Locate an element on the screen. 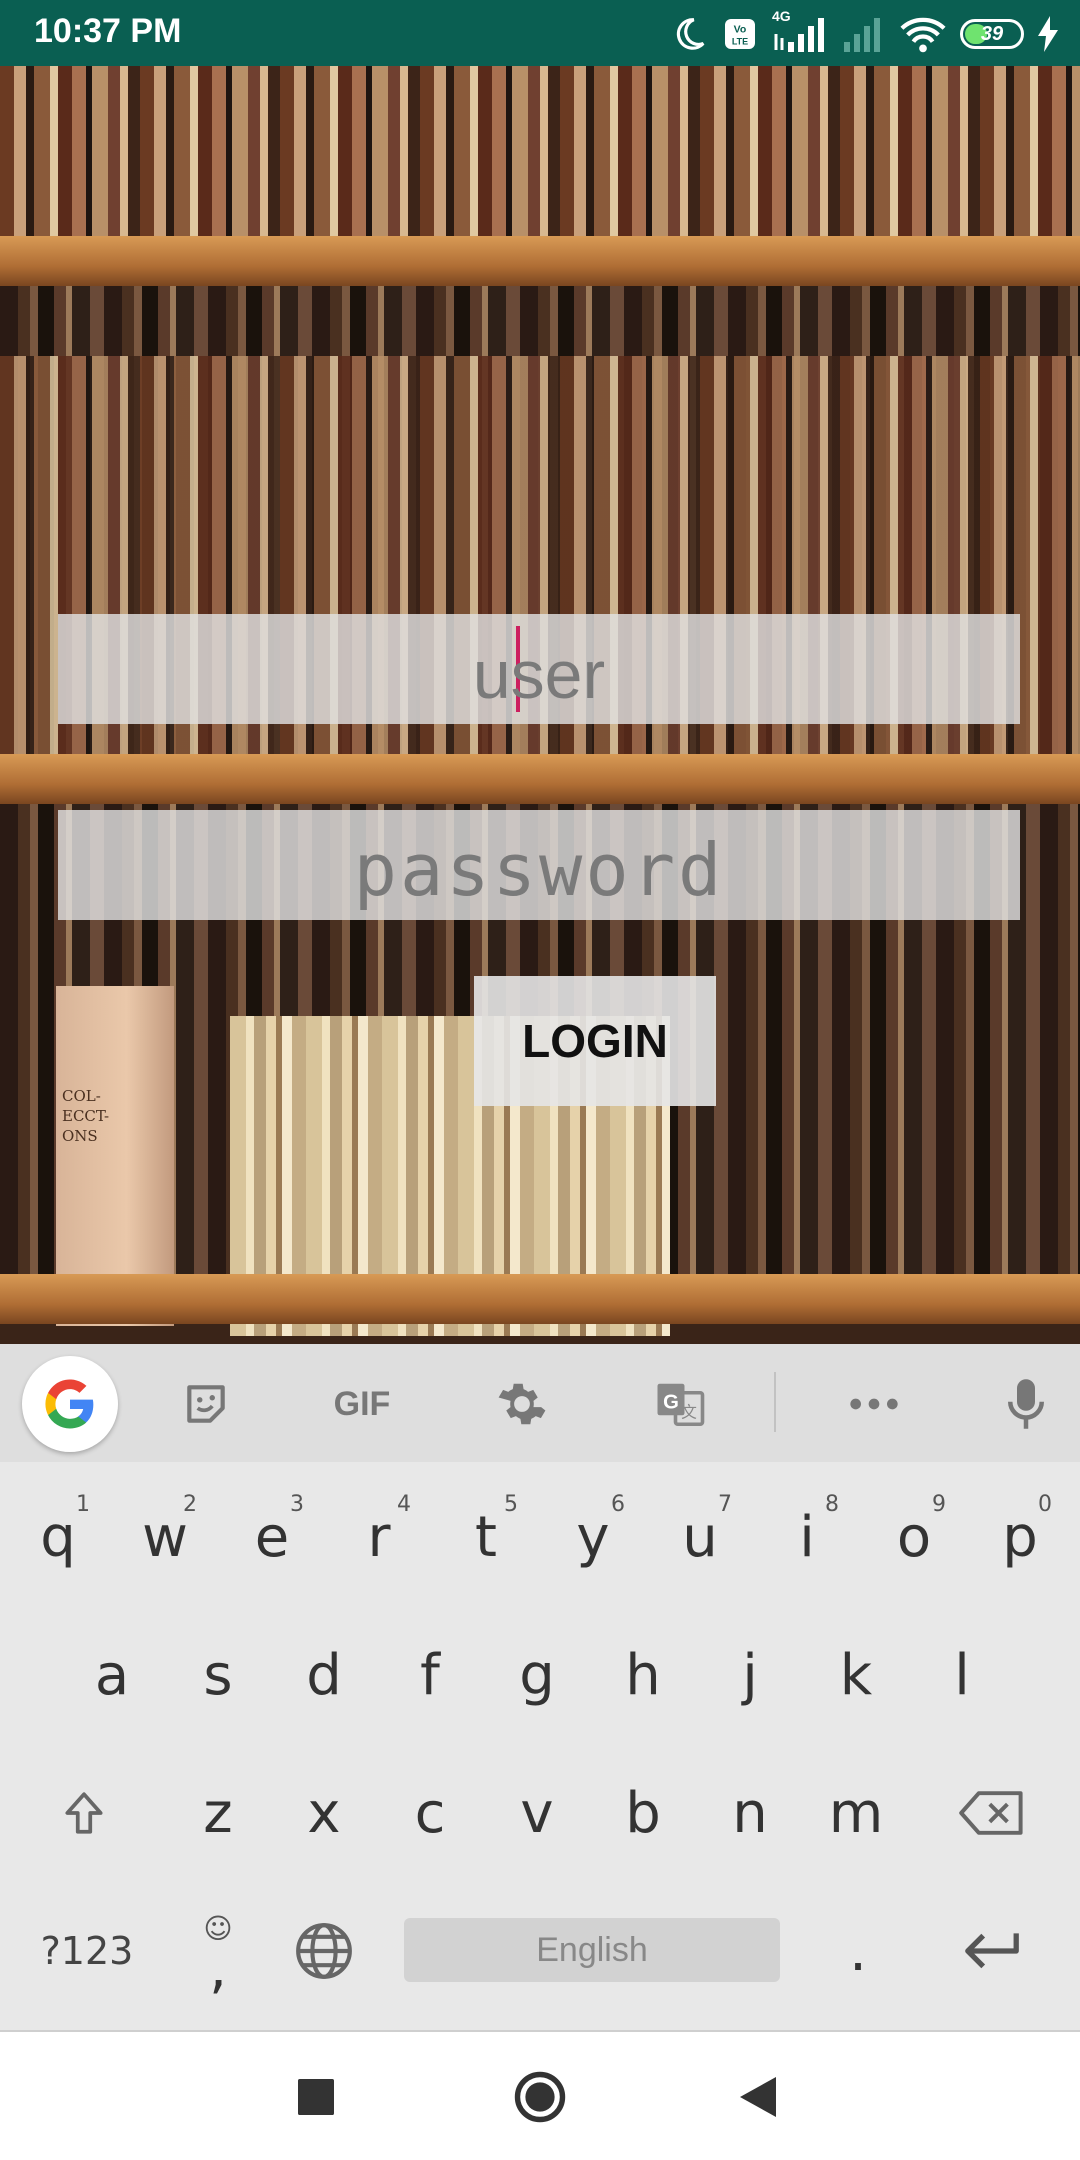 The width and height of the screenshot is (1080, 2160). key-s: s is located at coordinates (218, 1675).